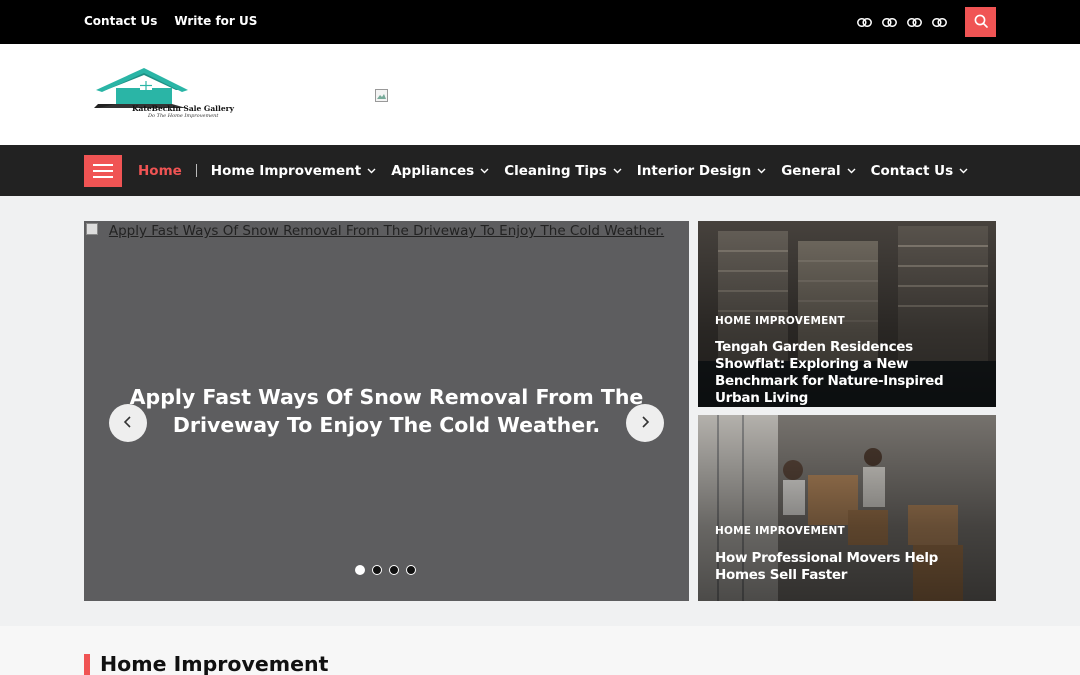 Image resolution: width=1080 pixels, height=675 pixels. I want to click on chevron-left-icon, so click(128, 423).